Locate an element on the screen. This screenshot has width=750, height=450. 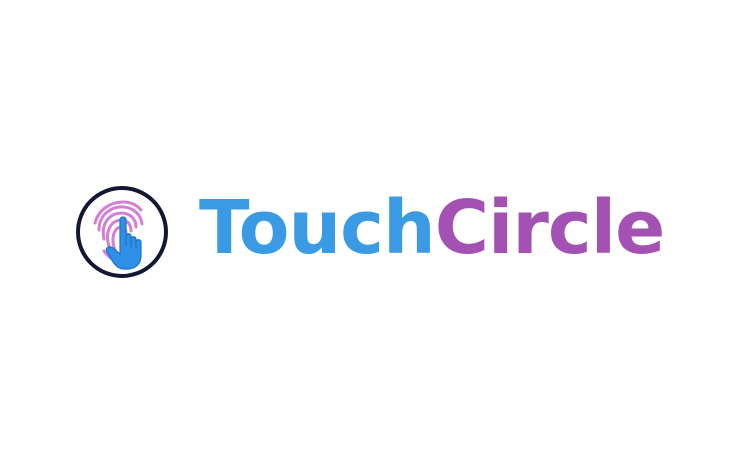
wordmark-circle: Circle is located at coordinates (550, 228).